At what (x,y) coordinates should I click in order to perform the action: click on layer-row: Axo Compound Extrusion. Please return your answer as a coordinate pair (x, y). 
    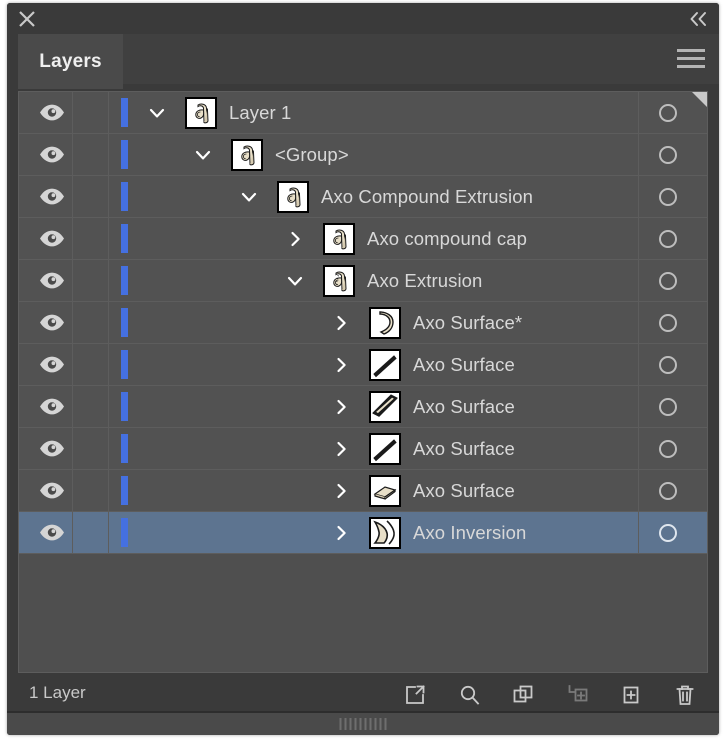
    Looking at the image, I should click on (363, 197).